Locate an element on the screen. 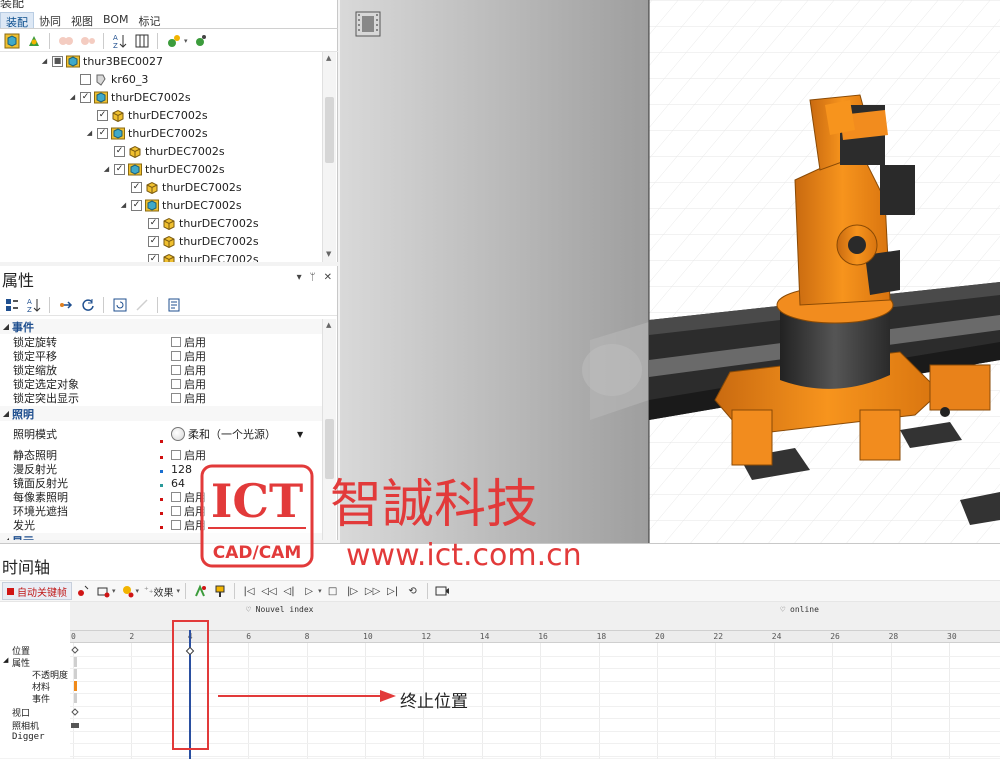 This screenshot has width=1000, height=759. filter-icon is located at coordinates (173, 41).